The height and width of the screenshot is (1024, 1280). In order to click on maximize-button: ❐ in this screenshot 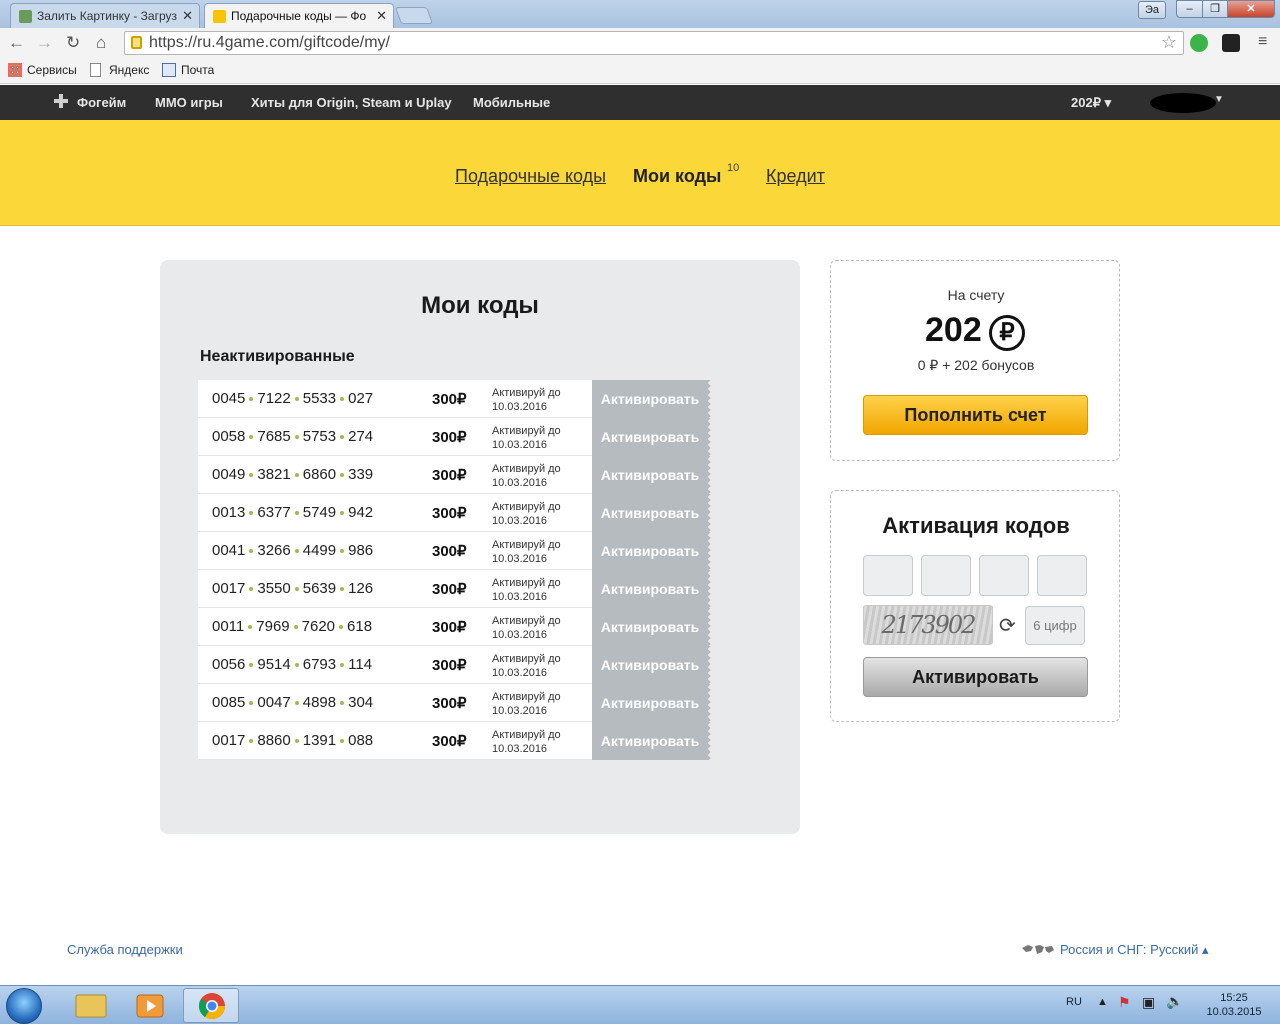, I will do `click(1215, 9)`.